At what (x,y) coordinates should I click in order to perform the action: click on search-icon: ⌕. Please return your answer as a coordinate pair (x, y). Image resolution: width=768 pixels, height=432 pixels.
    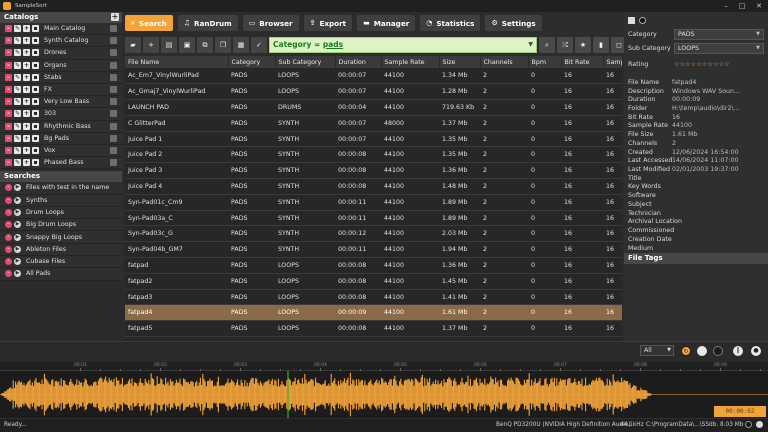
    Looking at the image, I should click on (547, 45).